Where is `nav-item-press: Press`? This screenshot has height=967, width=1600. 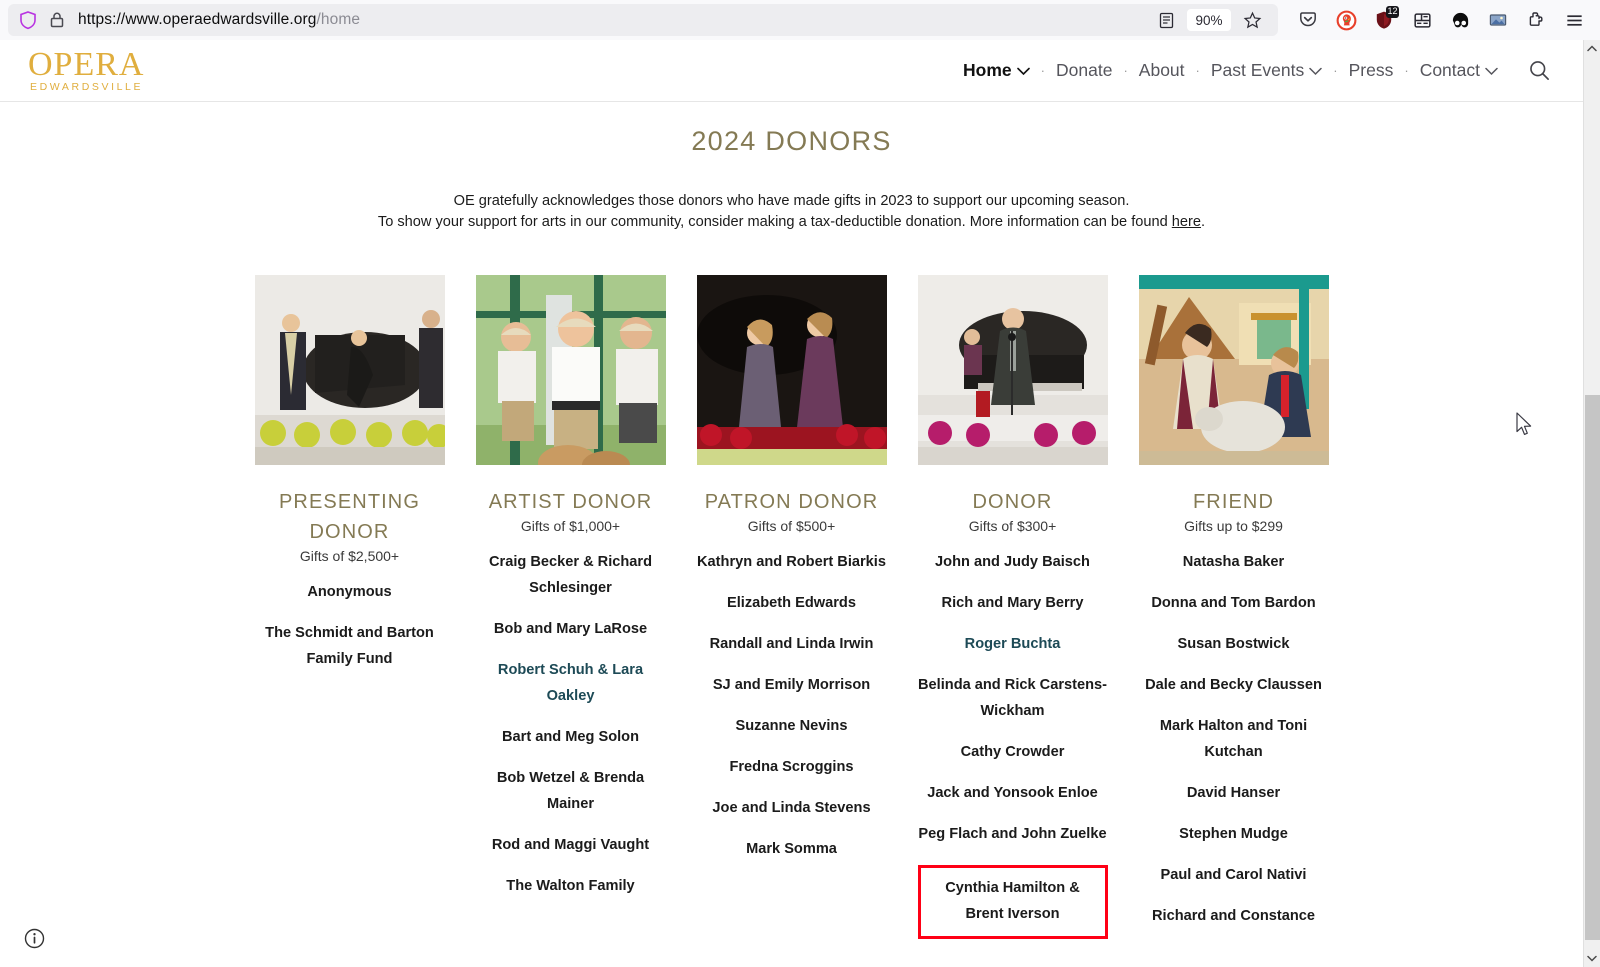
nav-item-press: Press is located at coordinates (1371, 70).